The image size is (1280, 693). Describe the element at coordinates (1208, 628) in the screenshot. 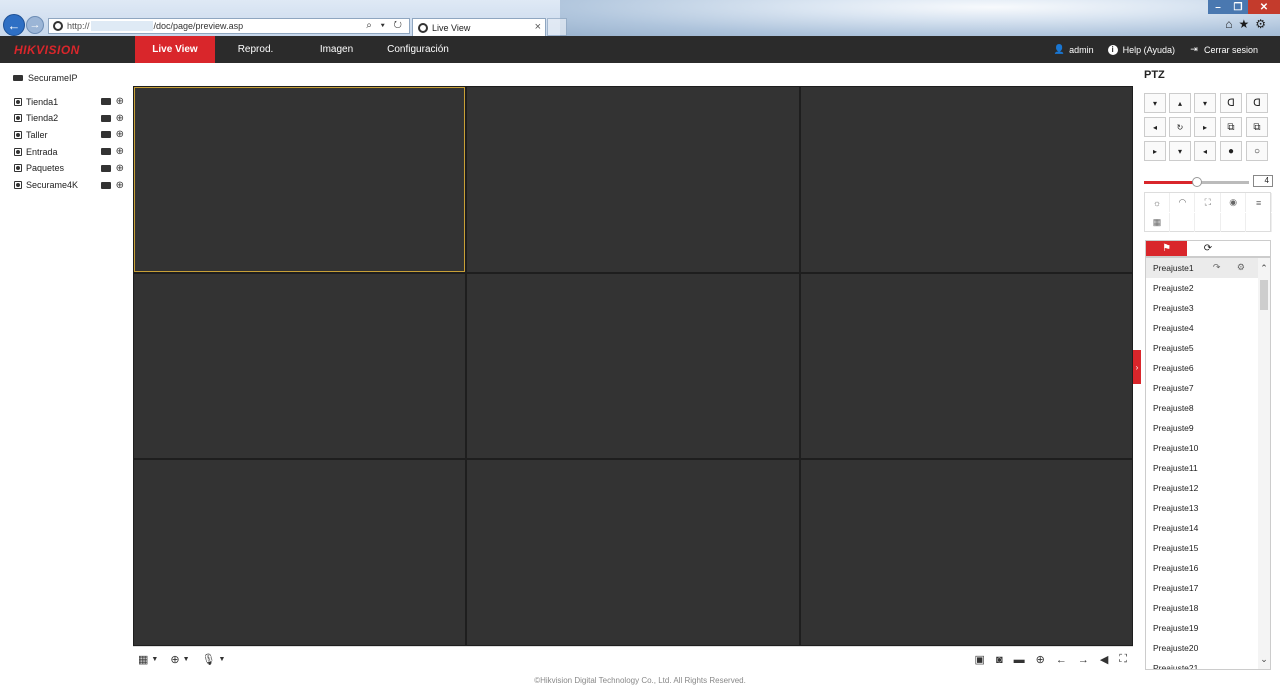

I see `preset-item: Preajuste19` at that location.